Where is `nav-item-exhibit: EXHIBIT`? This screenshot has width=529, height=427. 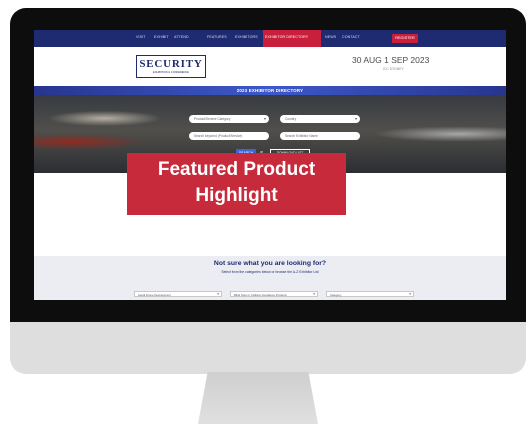 nav-item-exhibit: EXHIBIT is located at coordinates (161, 37).